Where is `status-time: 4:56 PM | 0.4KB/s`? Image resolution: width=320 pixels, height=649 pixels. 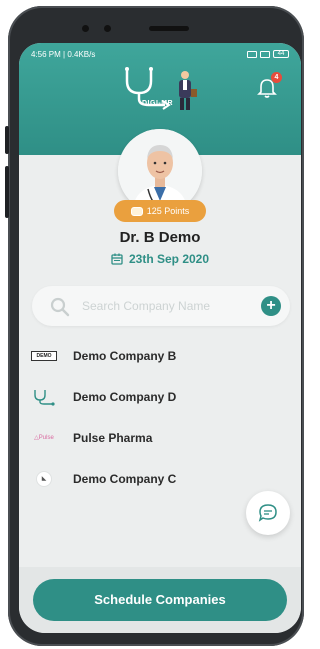 status-time: 4:56 PM | 0.4KB/s is located at coordinates (63, 54).